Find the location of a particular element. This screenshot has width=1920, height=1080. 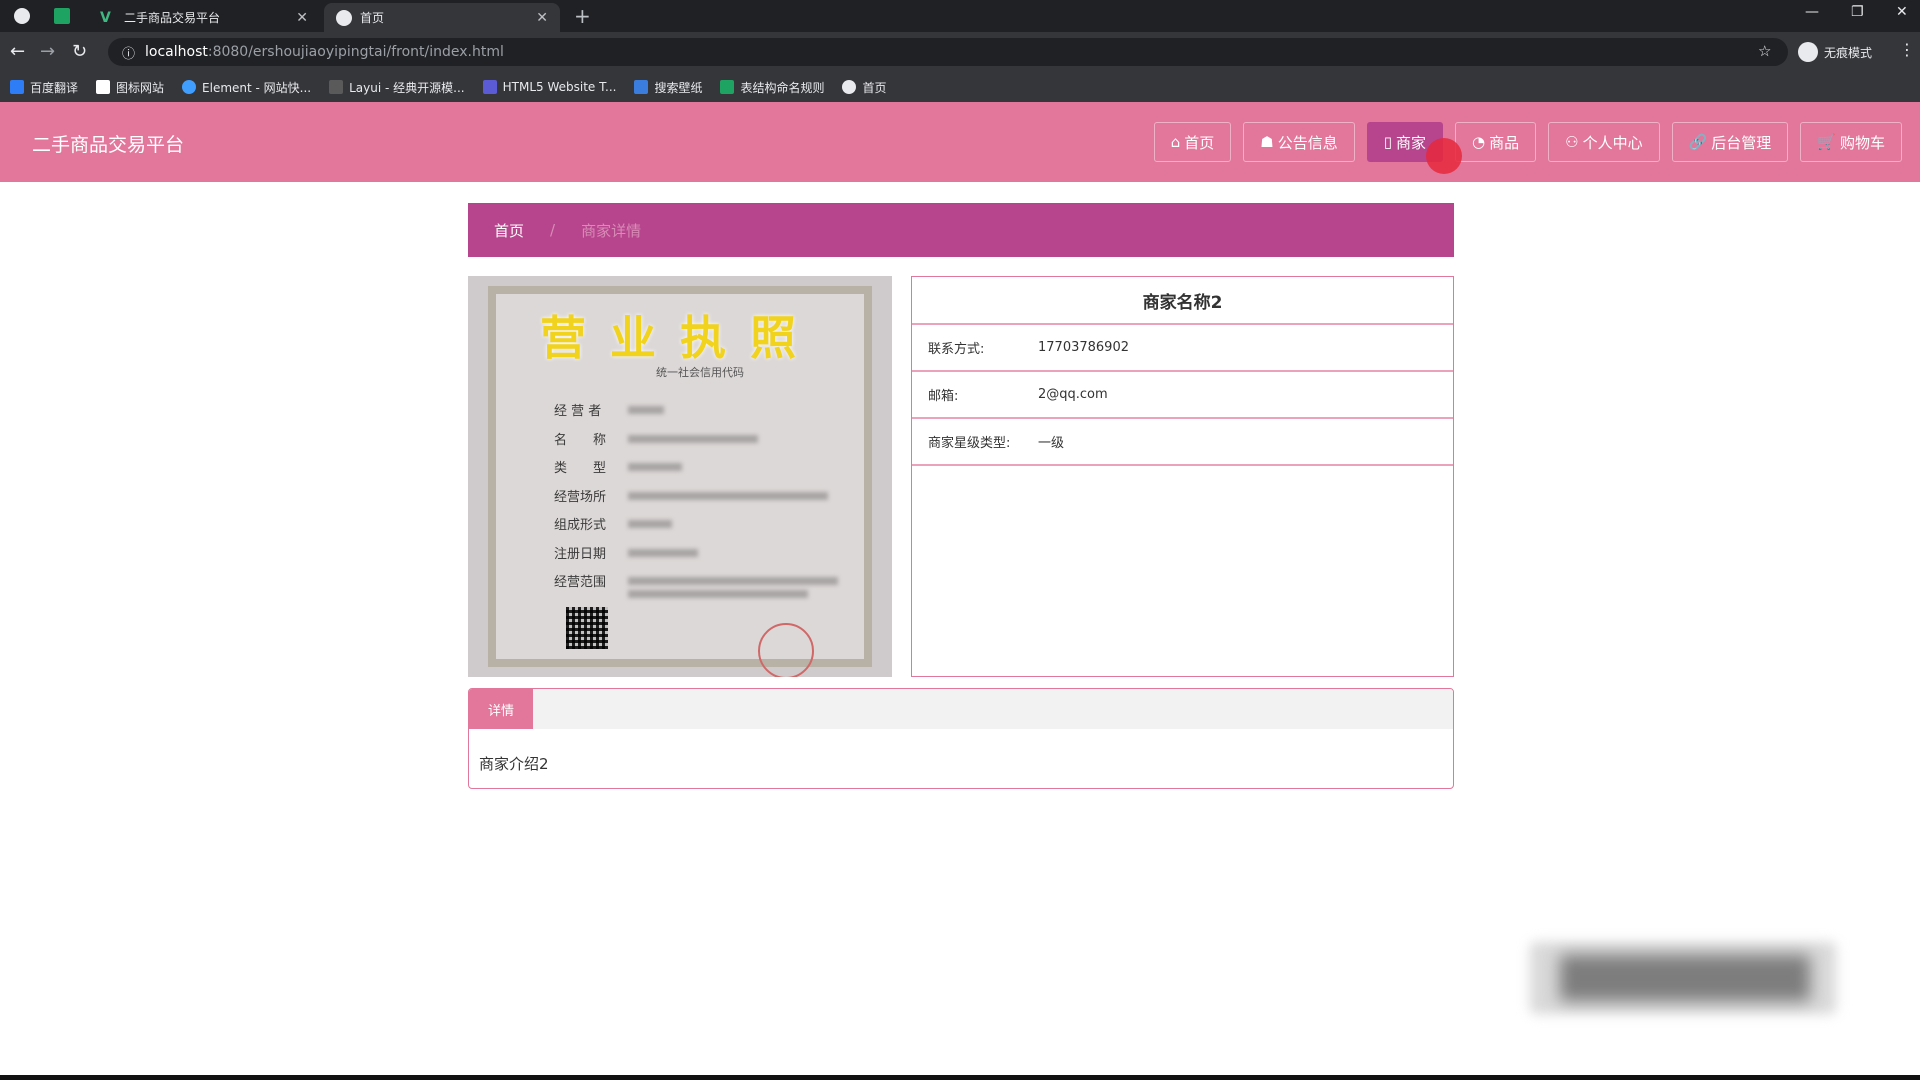

bookmark-item: 图标网站 is located at coordinates (130, 87).